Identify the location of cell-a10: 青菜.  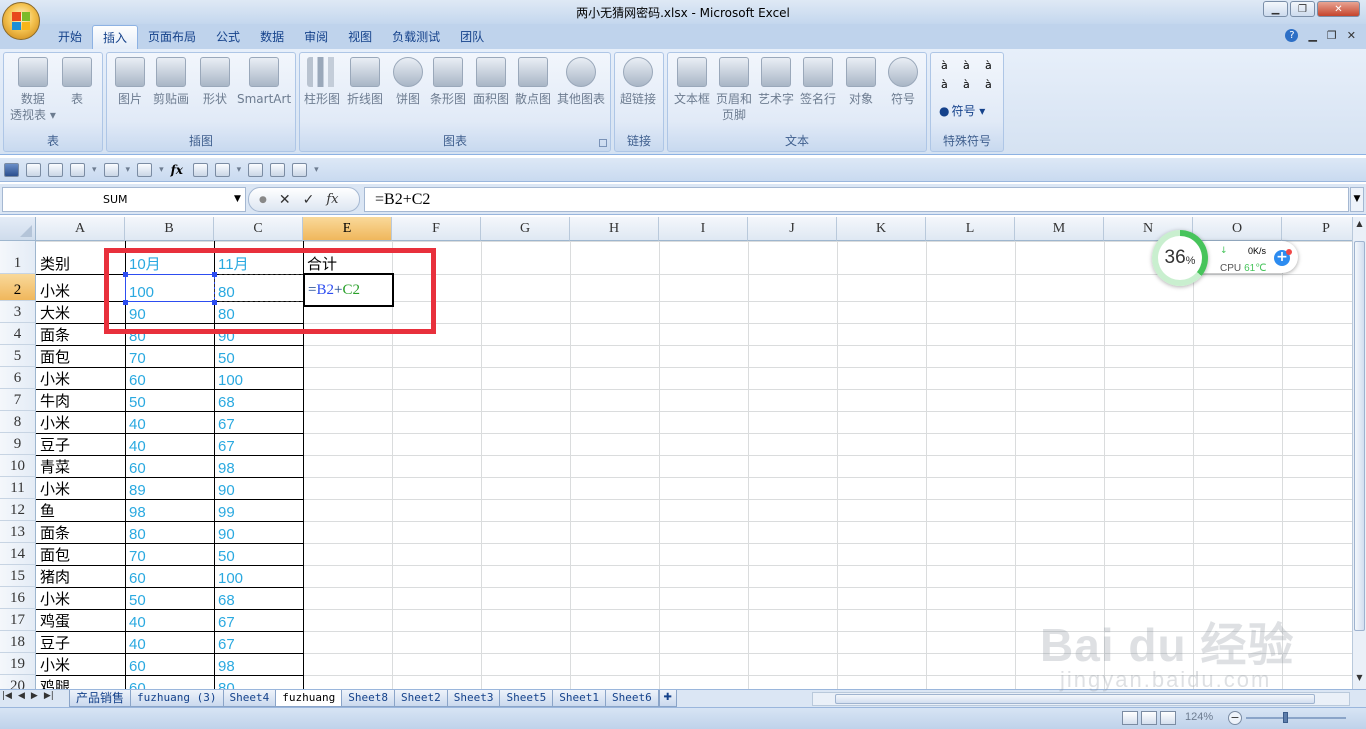
(80, 466).